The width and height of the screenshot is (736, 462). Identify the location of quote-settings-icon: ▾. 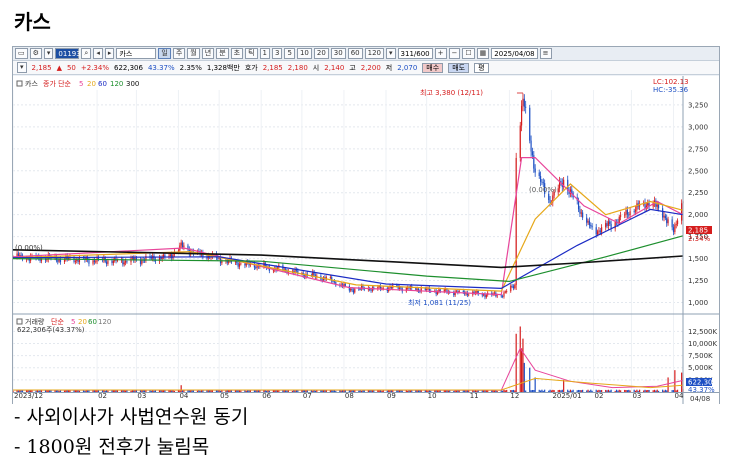
(22, 67).